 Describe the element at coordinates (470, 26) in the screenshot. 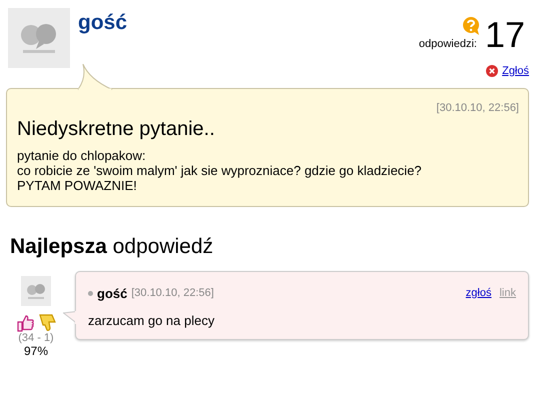

I see `question-icon` at that location.